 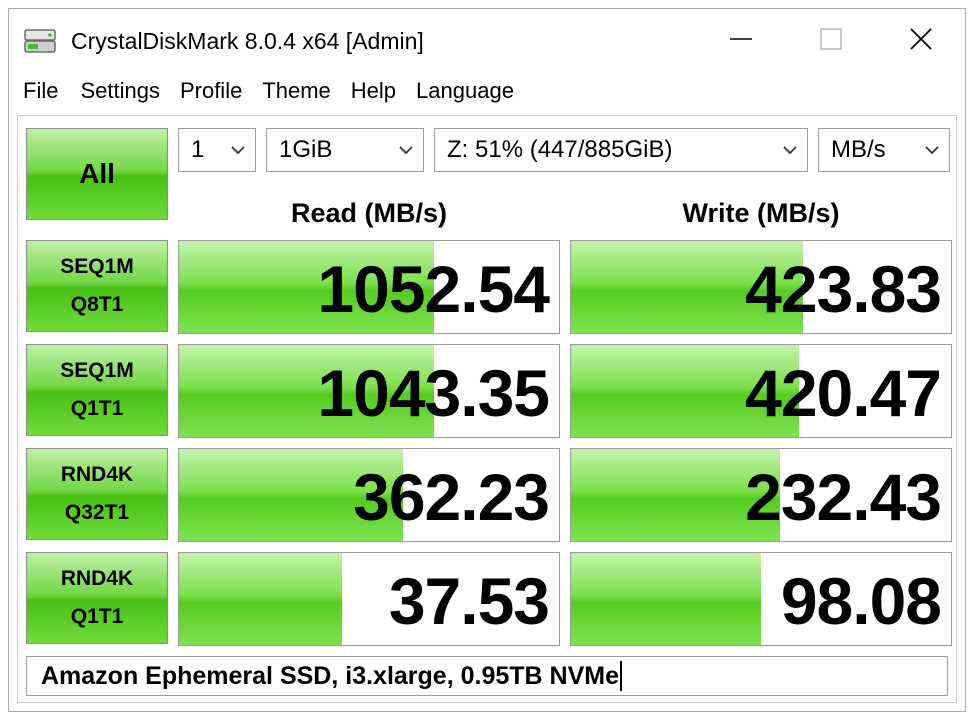 I want to click on title-bar: CrystalDiskMark 8.0.4 x64 [Admin], so click(x=487, y=40).